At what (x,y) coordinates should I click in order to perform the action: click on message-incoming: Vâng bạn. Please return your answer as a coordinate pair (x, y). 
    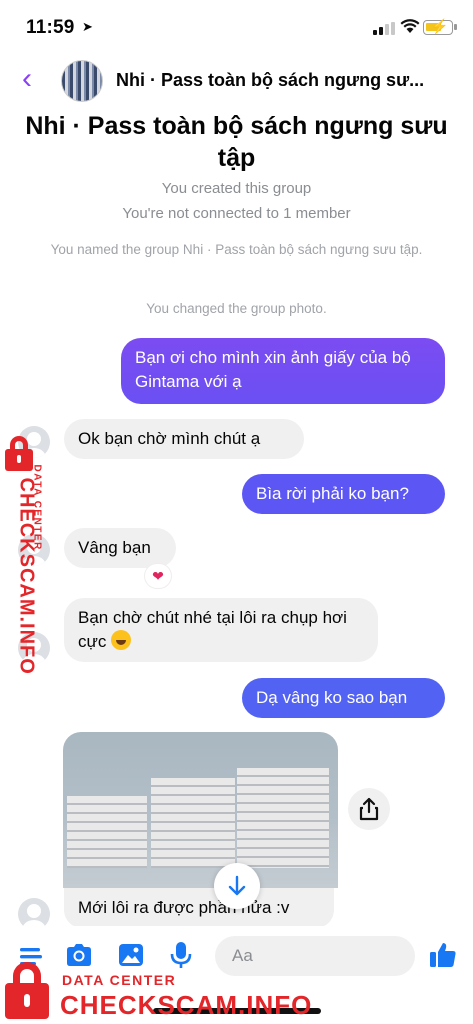
    Looking at the image, I should click on (120, 548).